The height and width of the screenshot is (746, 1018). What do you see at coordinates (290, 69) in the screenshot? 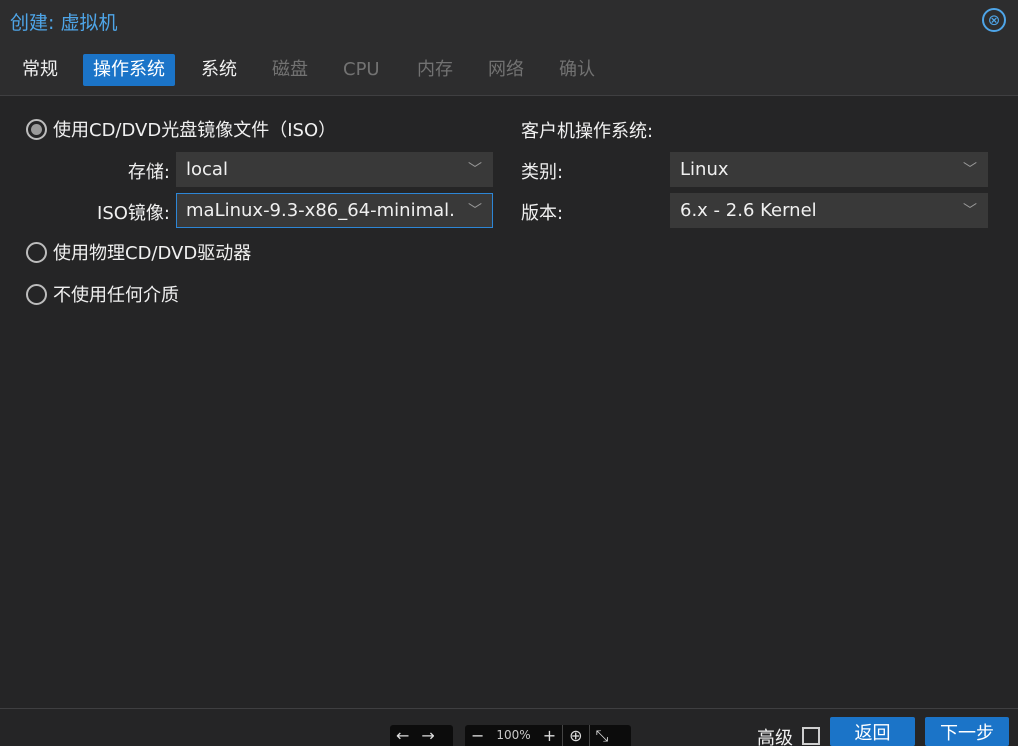
I see `tab-disk: 磁盘` at bounding box center [290, 69].